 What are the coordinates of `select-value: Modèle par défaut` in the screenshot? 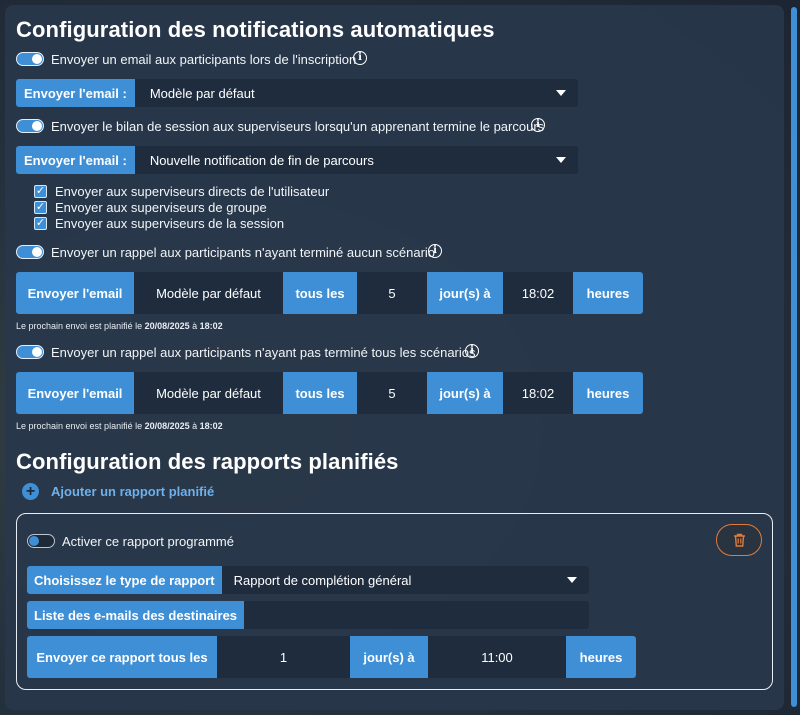 It's located at (202, 93).